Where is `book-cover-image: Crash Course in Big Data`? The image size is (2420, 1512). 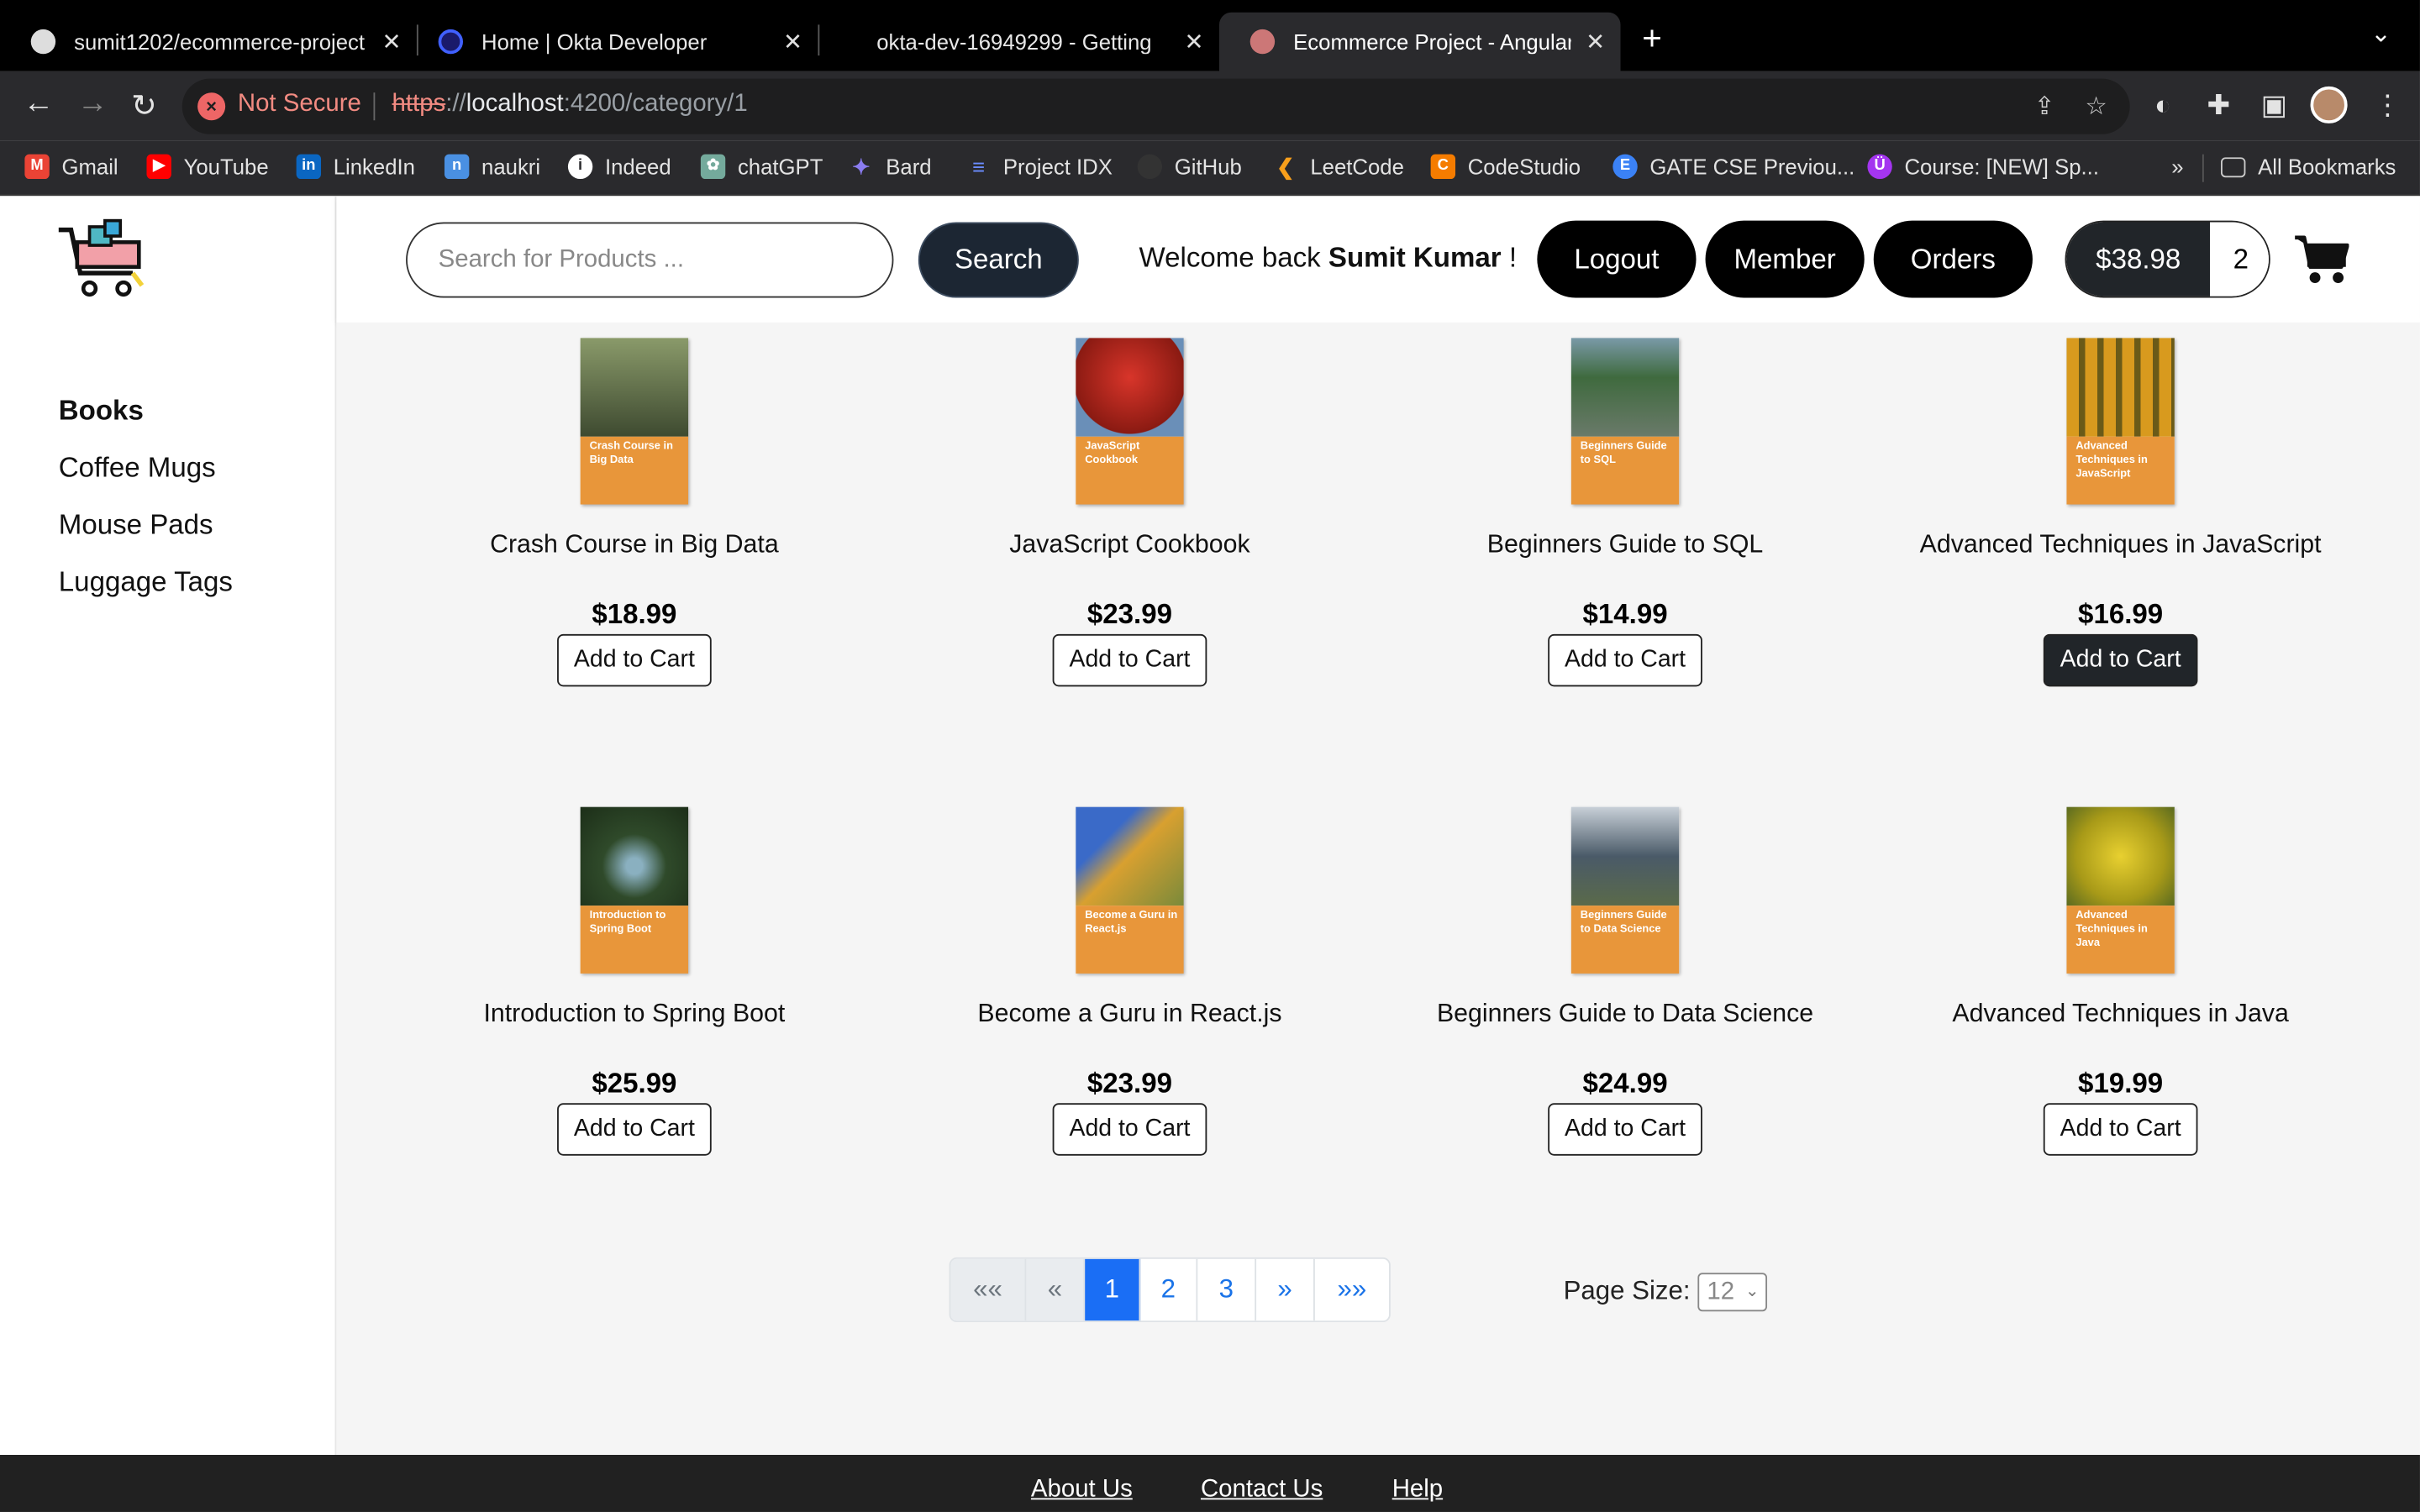
book-cover-image: Crash Course in Big Data is located at coordinates (634, 421).